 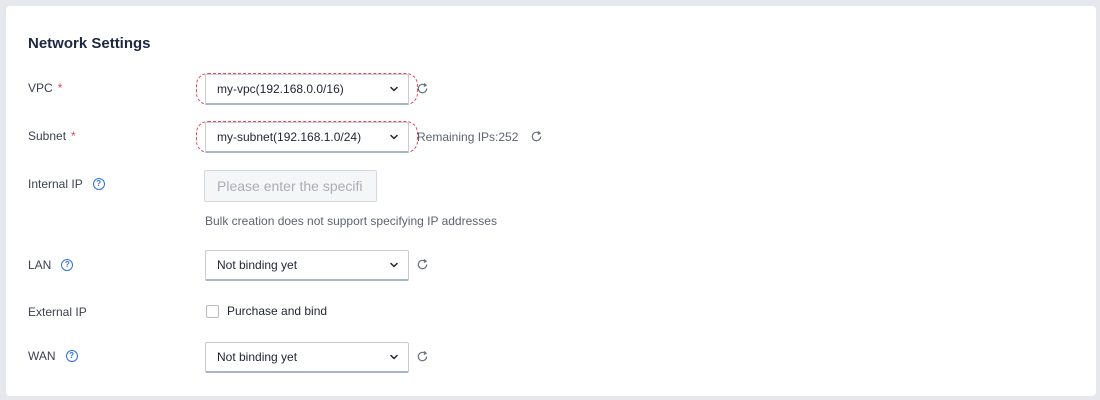 What do you see at coordinates (468, 137) in the screenshot?
I see `remaining-ips-text: Remaining IPs:252` at bounding box center [468, 137].